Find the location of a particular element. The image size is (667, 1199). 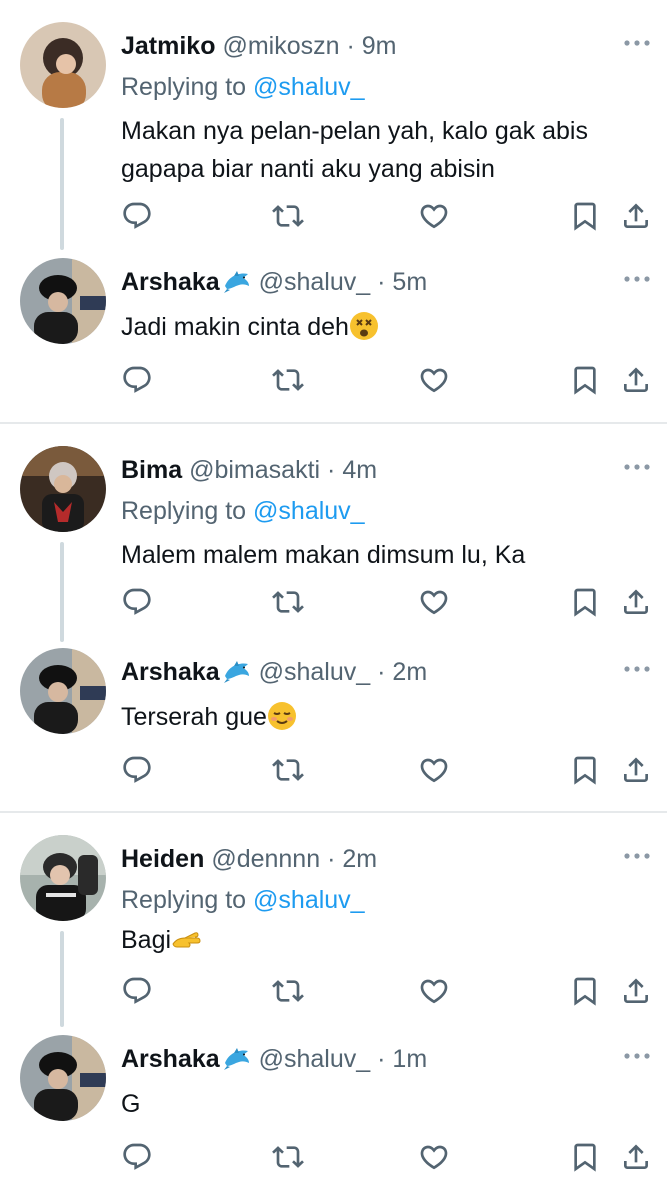

timestamp: 1m is located at coordinates (409, 1059).